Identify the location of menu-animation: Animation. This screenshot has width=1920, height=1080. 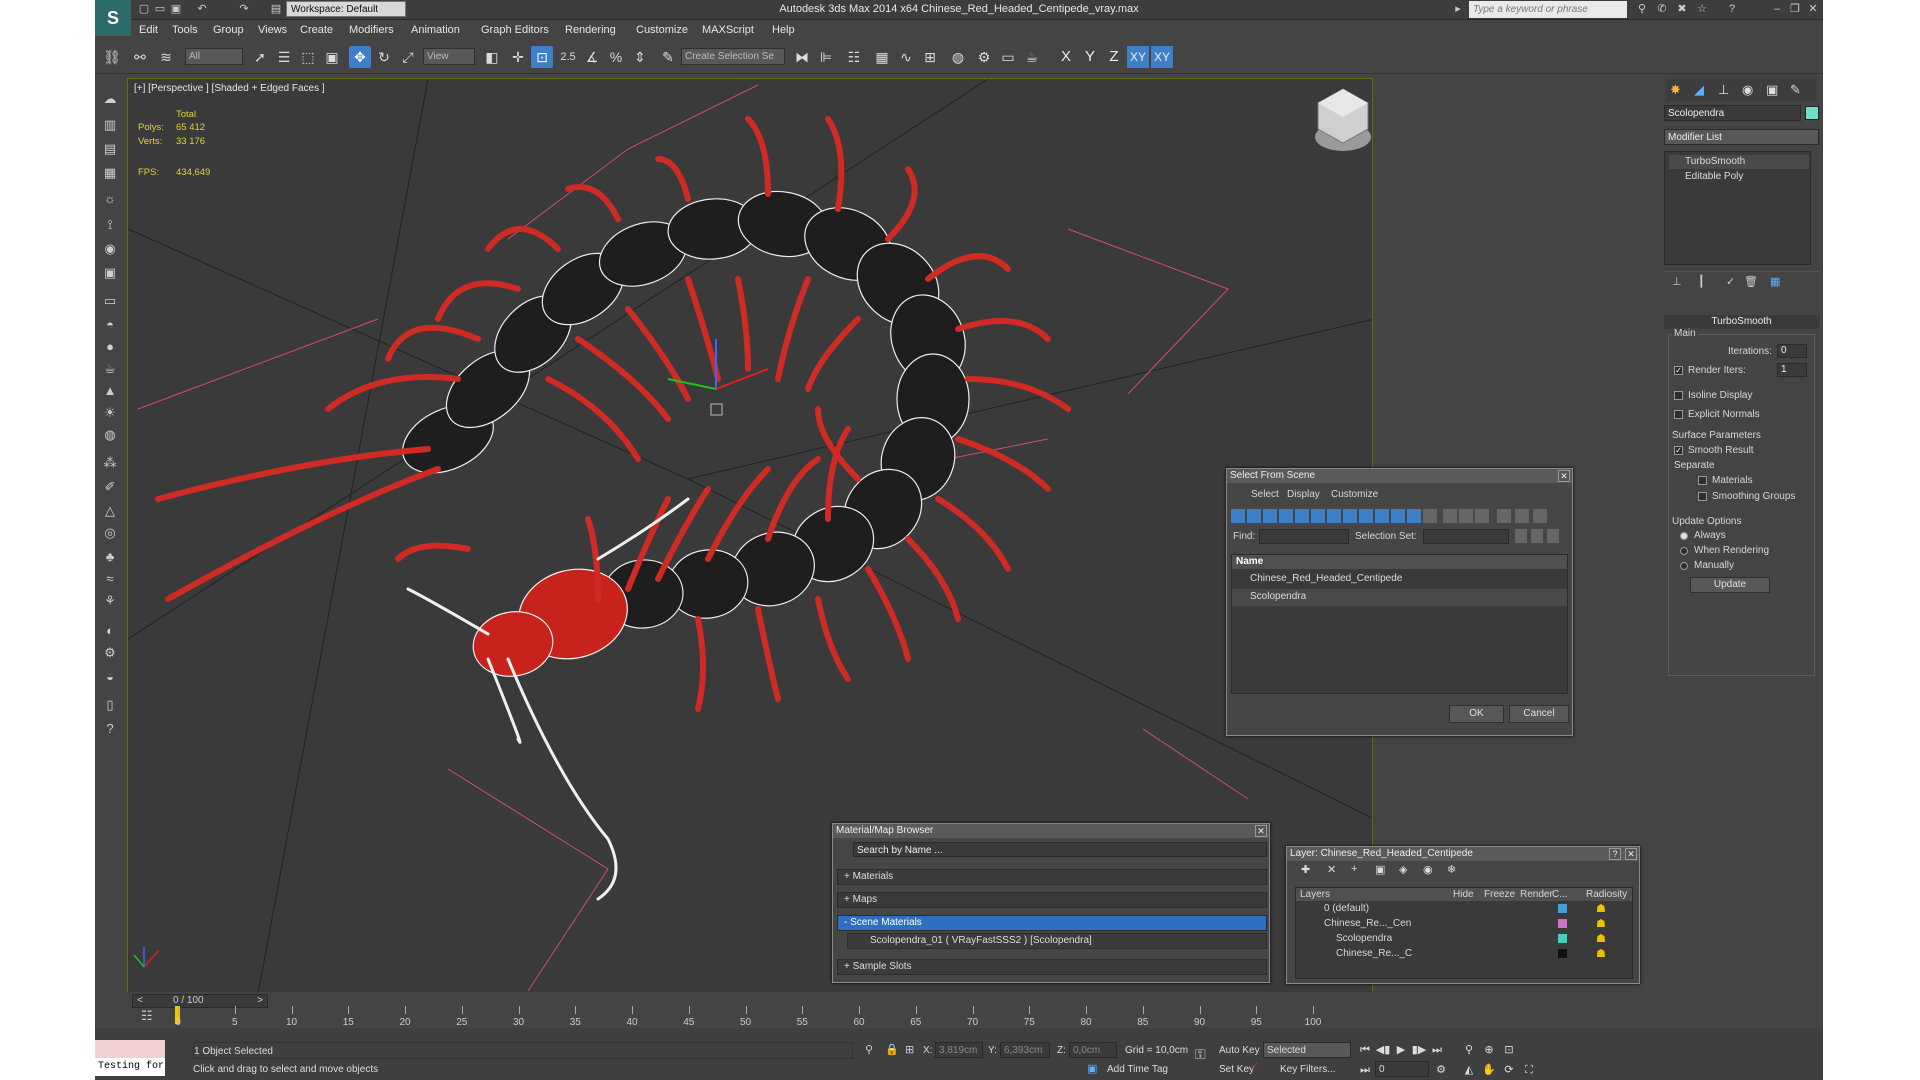
(435, 30).